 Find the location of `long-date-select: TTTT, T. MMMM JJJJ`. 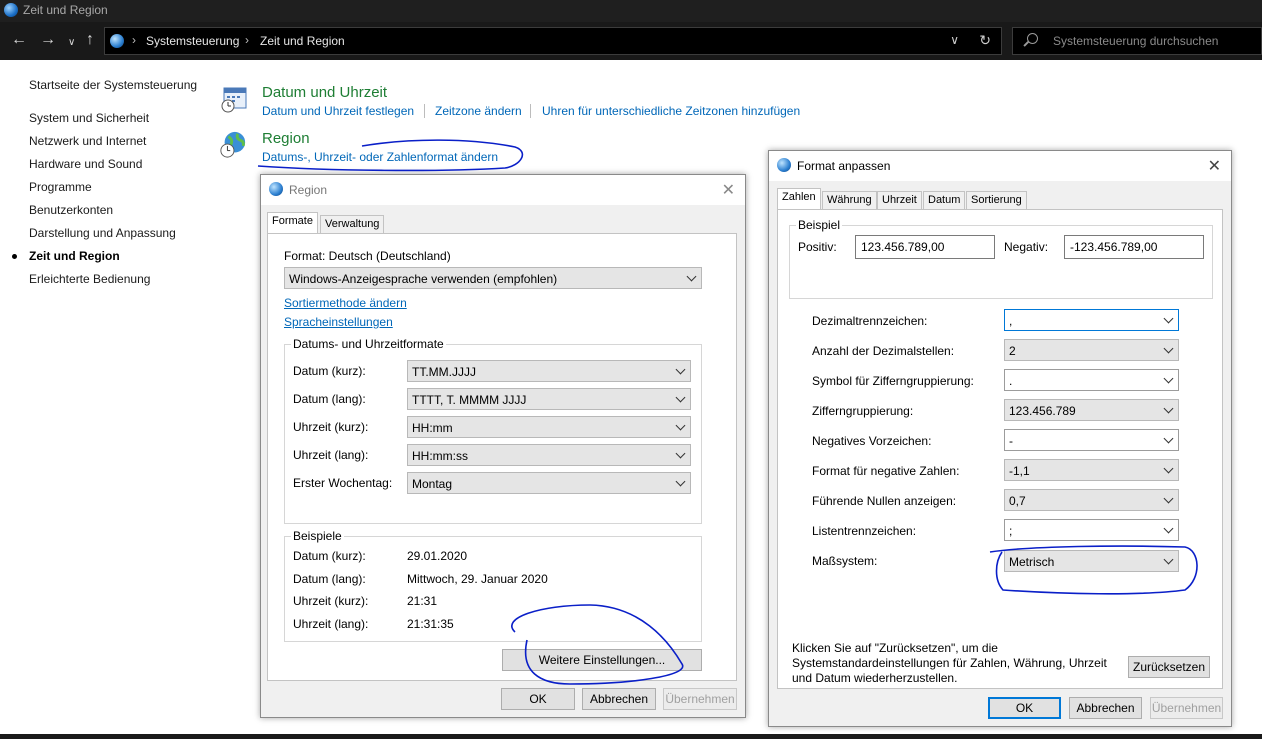

long-date-select: TTTT, T. MMMM JJJJ is located at coordinates (549, 399).